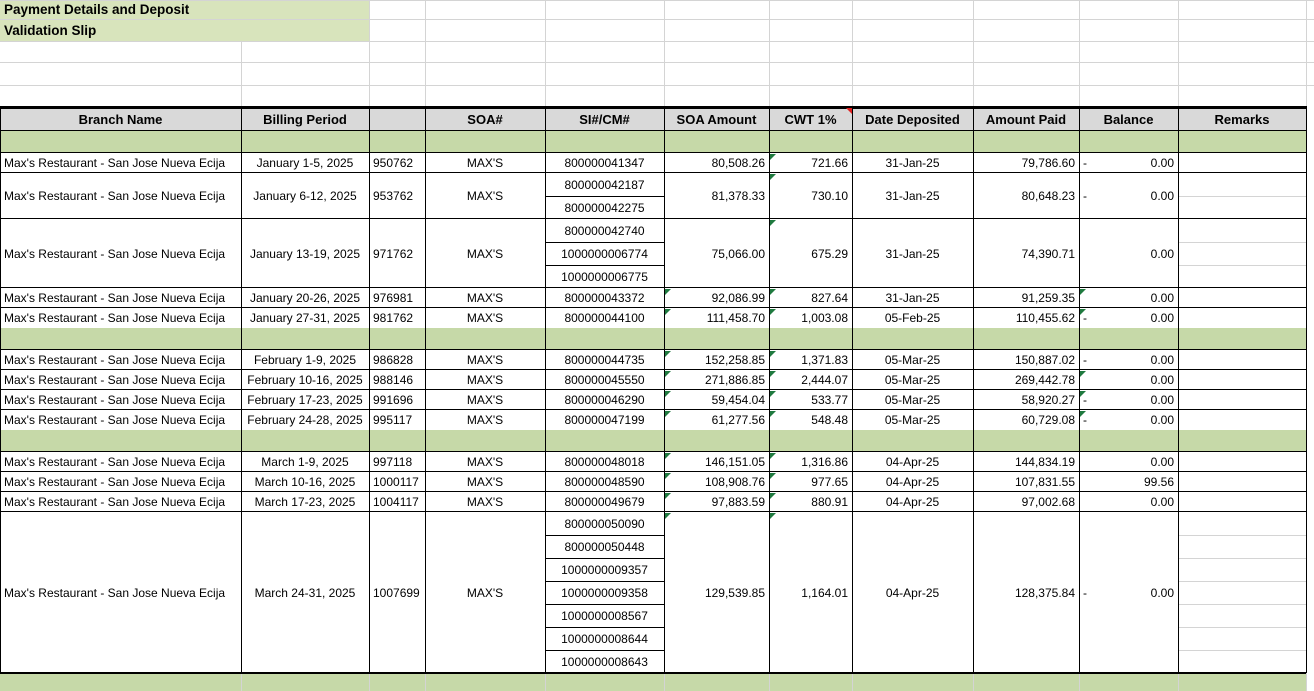 This screenshot has width=1314, height=691. What do you see at coordinates (397, 318) in the screenshot?
I see `cell-num: 981762` at bounding box center [397, 318].